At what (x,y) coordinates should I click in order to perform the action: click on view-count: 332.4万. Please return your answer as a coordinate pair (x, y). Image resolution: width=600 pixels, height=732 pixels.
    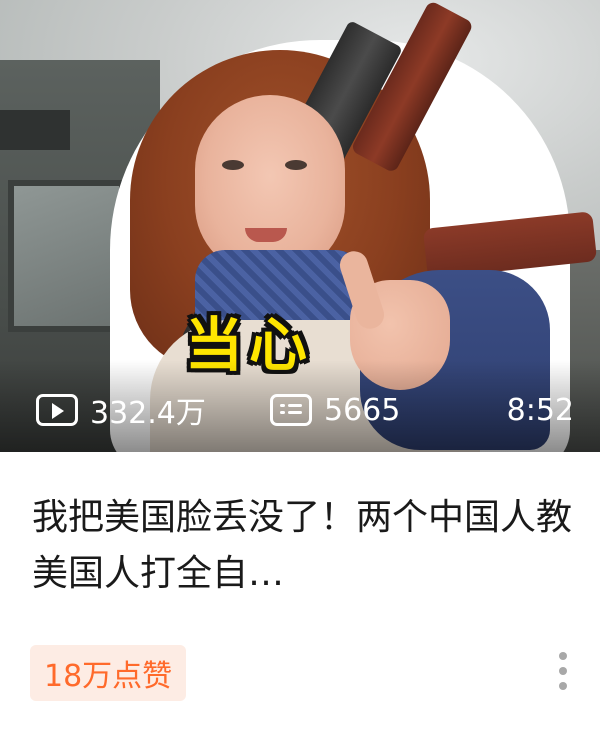
    Looking at the image, I should click on (121, 410).